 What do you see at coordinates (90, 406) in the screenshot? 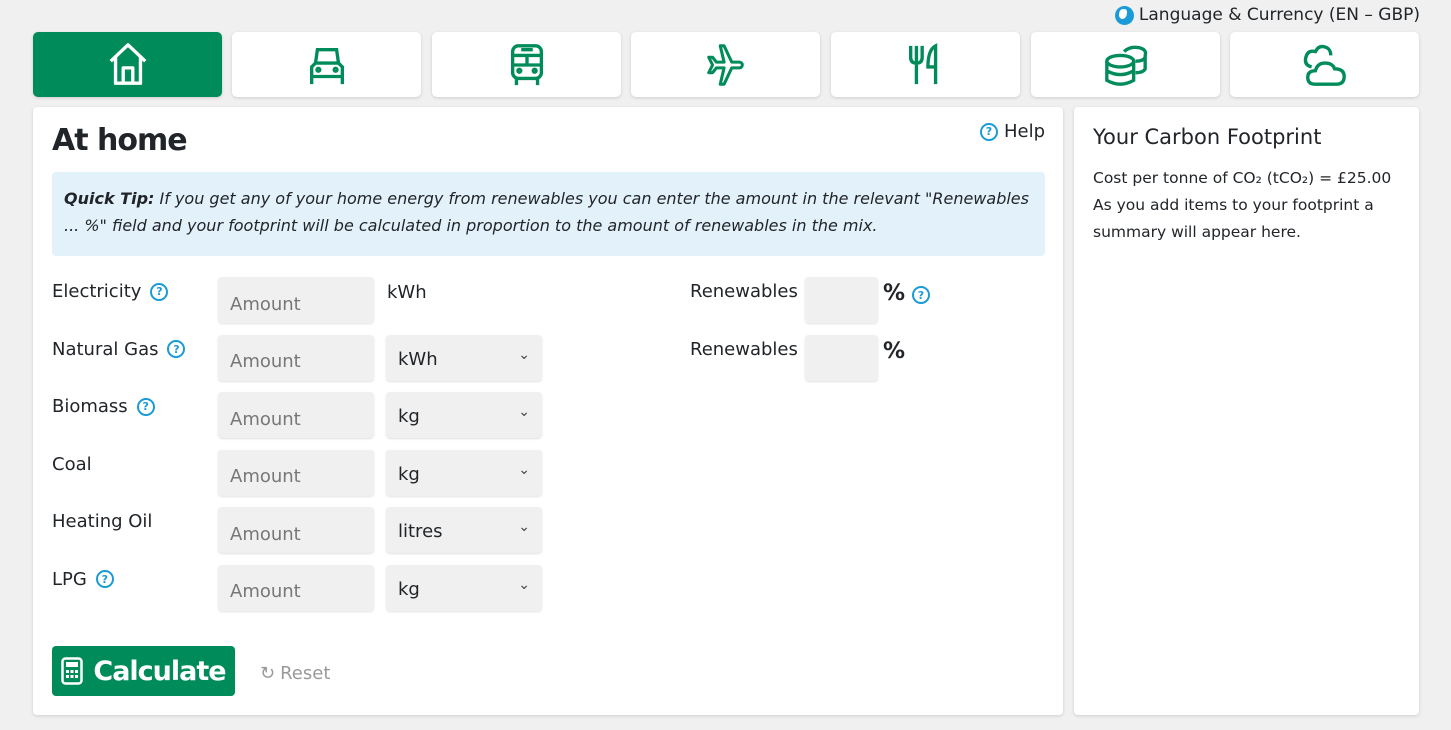
I see `biomass-label-text: Biomass` at bounding box center [90, 406].